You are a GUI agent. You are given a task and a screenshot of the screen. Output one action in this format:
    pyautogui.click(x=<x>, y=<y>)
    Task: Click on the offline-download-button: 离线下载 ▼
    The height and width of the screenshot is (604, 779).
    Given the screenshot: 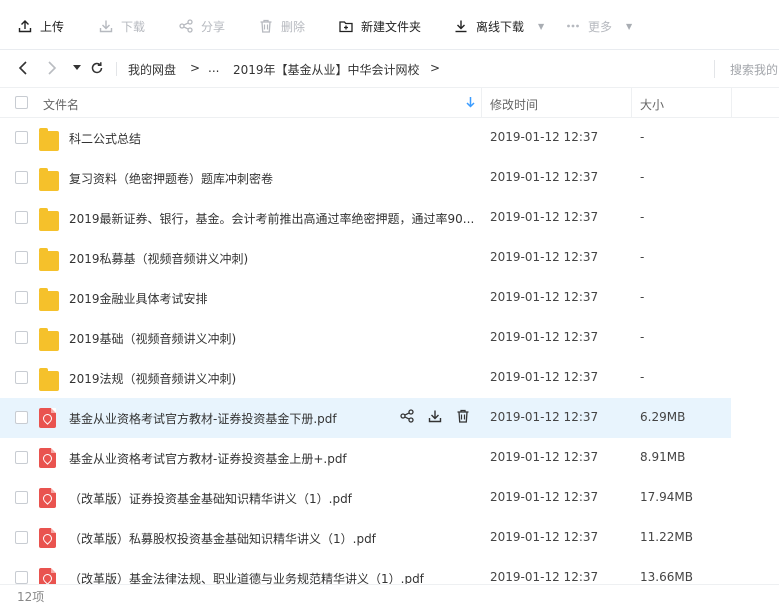 What is the action you would take?
    pyautogui.click(x=499, y=26)
    